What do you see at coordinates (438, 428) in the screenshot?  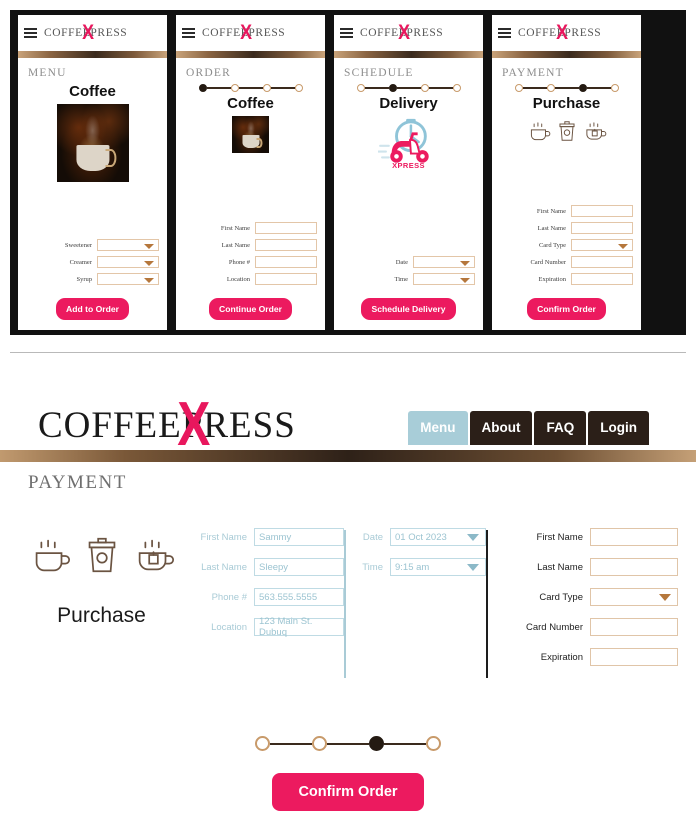 I see `nav-item-menu: Menu` at bounding box center [438, 428].